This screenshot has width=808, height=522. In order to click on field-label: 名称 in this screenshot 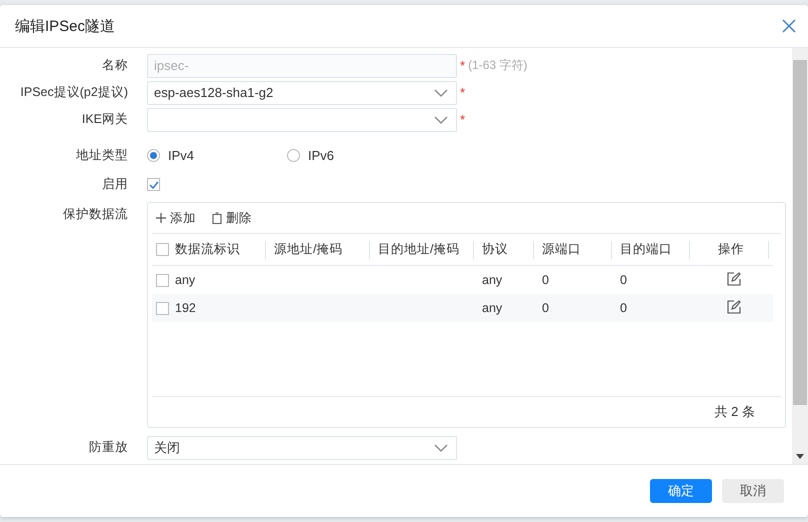, I will do `click(115, 65)`.